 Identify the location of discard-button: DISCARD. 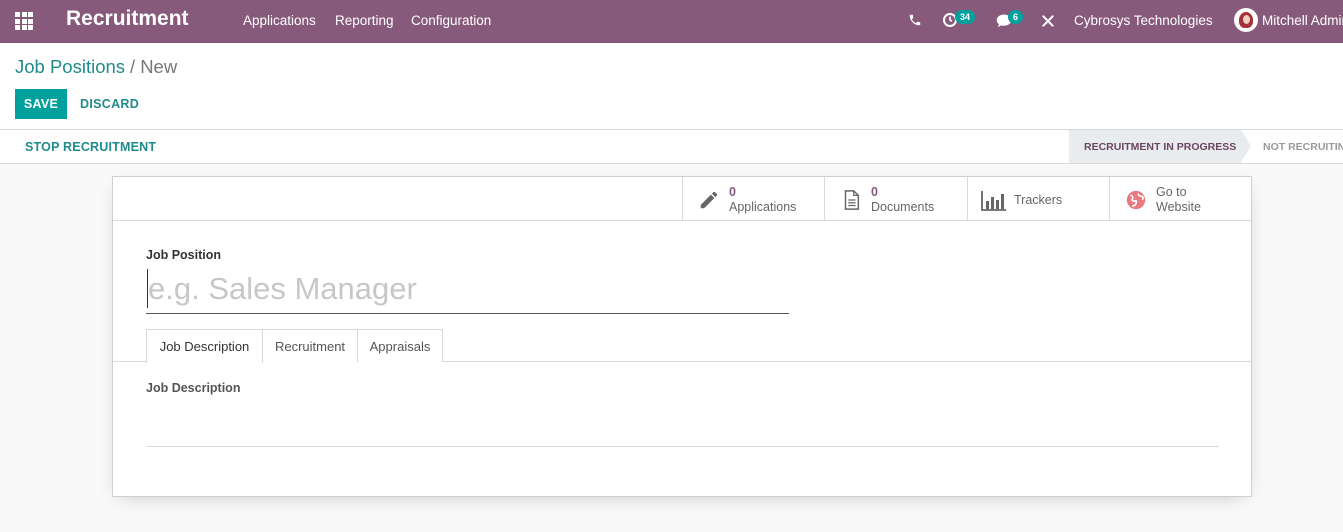
(109, 104).